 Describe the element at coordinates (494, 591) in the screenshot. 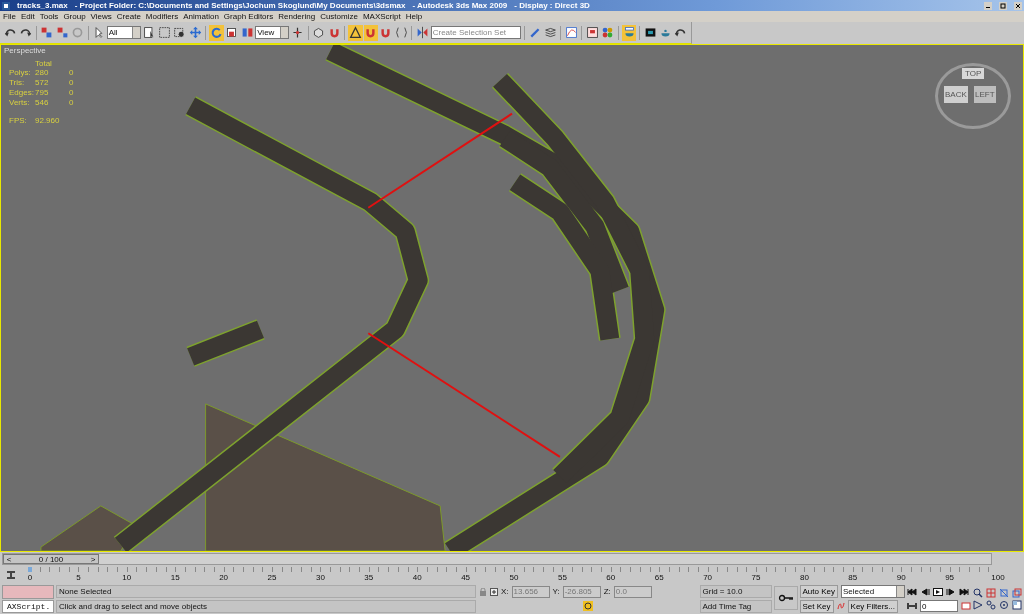

I see `absolute-mode-icon` at that location.